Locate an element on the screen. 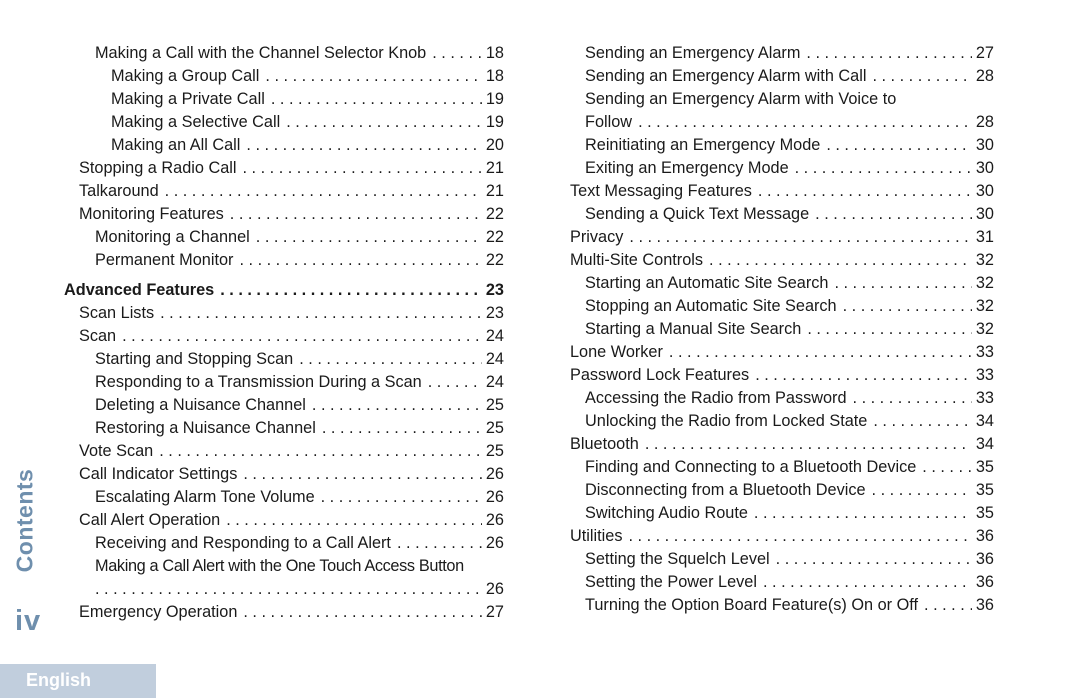 The image size is (1080, 698). toc-entry: Sending an Emergency Alarm with Voice to is located at coordinates (782, 99).